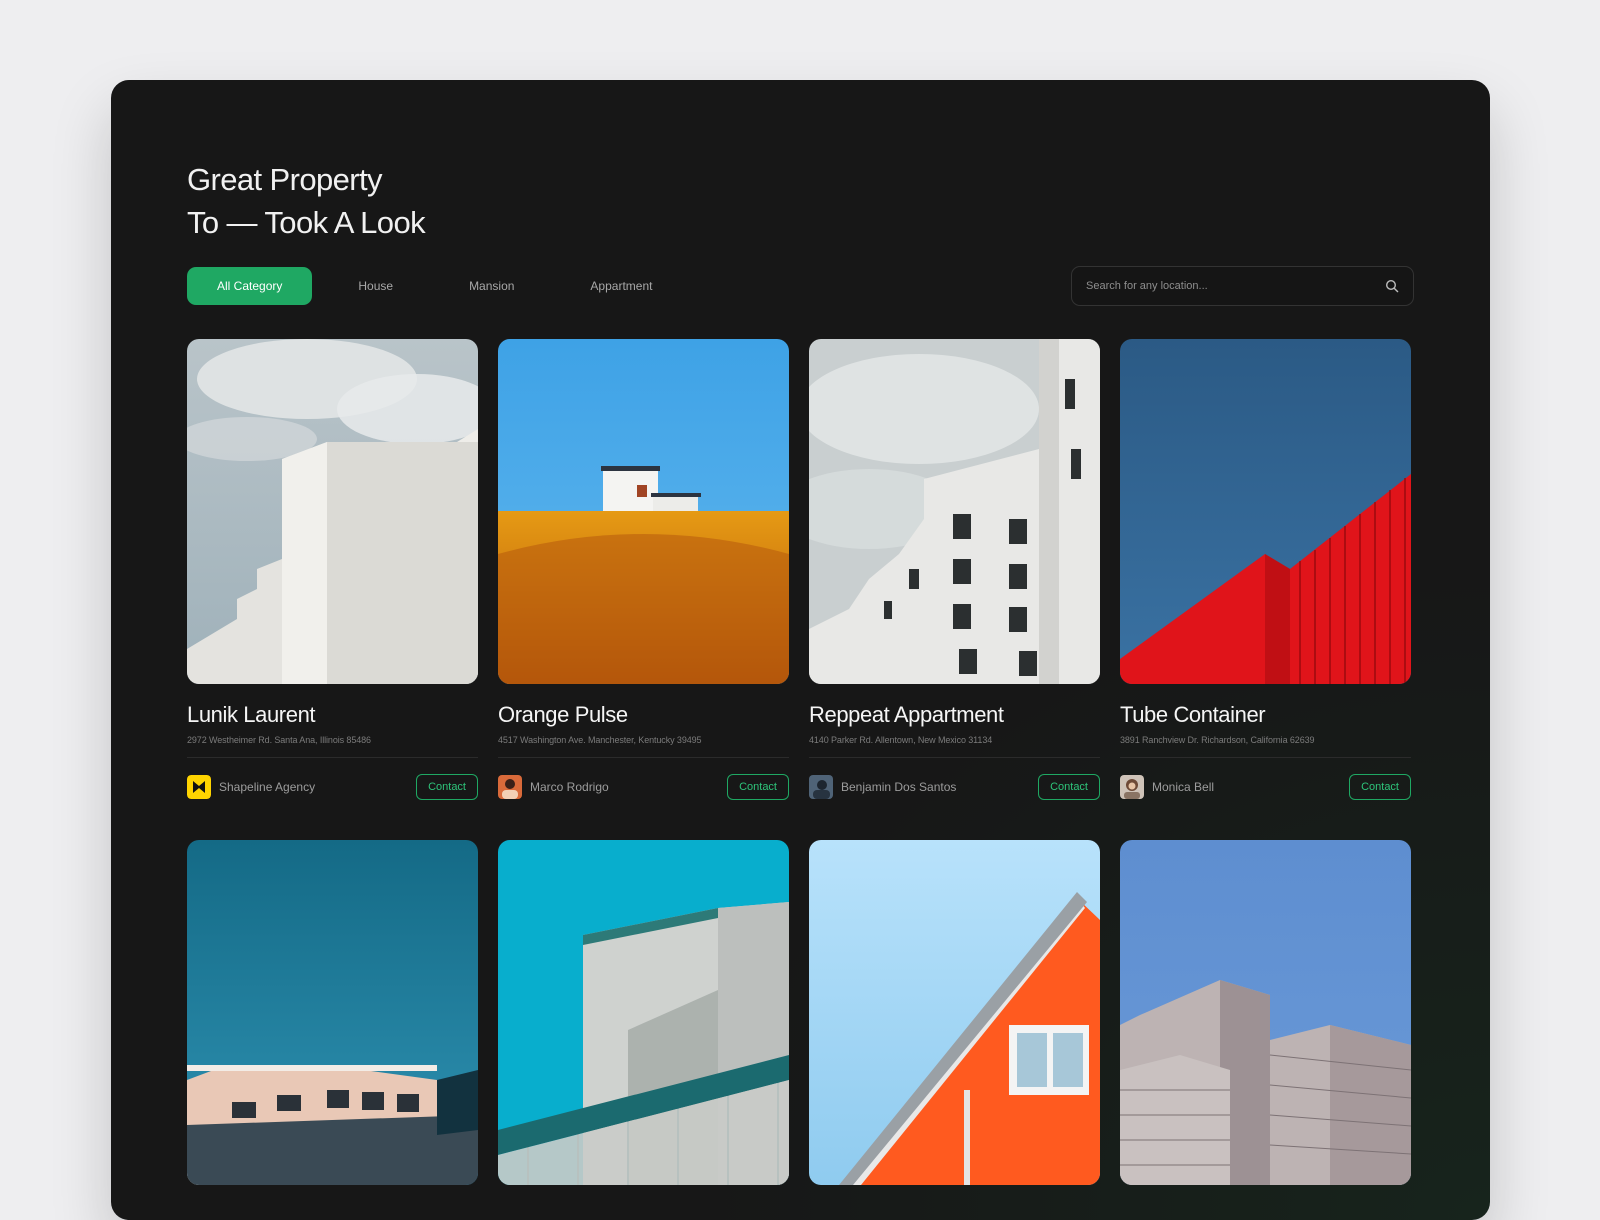 This screenshot has width=1600, height=1220. I want to click on tab-appartment: Appartment, so click(621, 286).